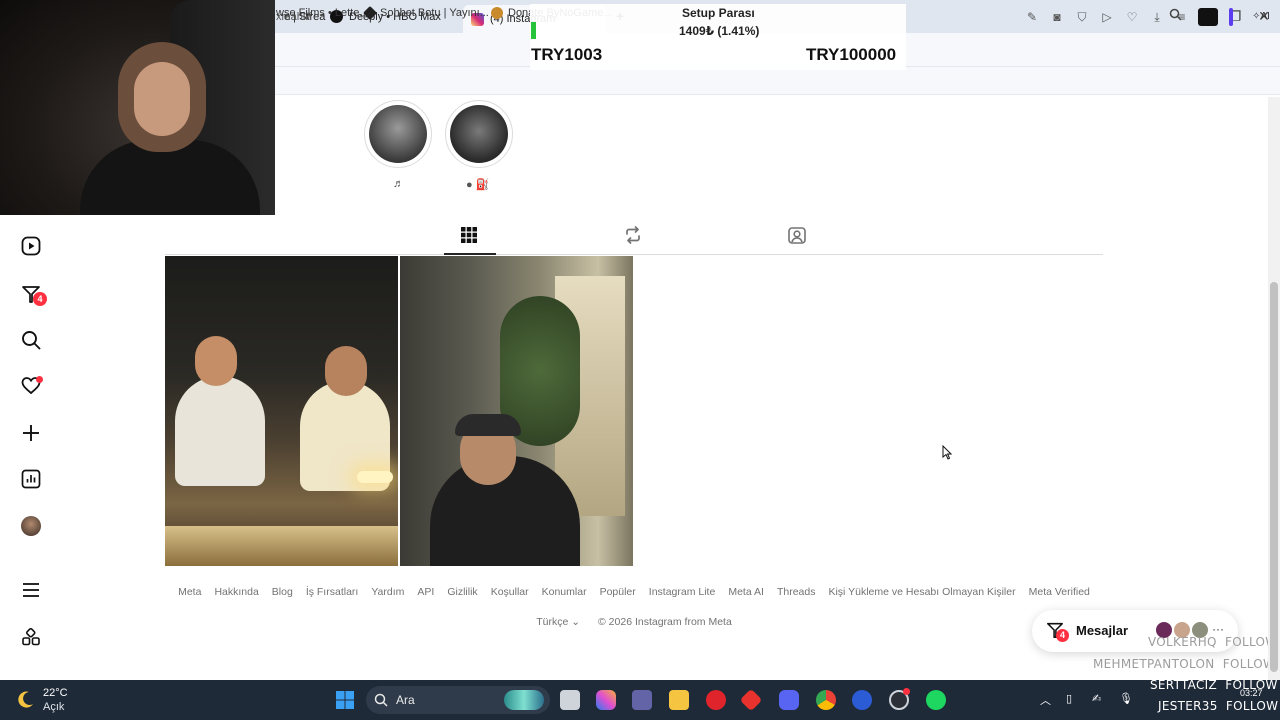  What do you see at coordinates (679, 700) in the screenshot?
I see `file-explorer-icon` at bounding box center [679, 700].